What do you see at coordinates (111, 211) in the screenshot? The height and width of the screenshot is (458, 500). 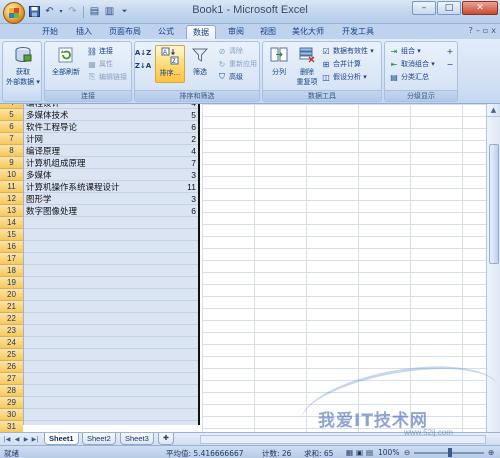 I see `table-row: 数字图像处理 6` at bounding box center [111, 211].